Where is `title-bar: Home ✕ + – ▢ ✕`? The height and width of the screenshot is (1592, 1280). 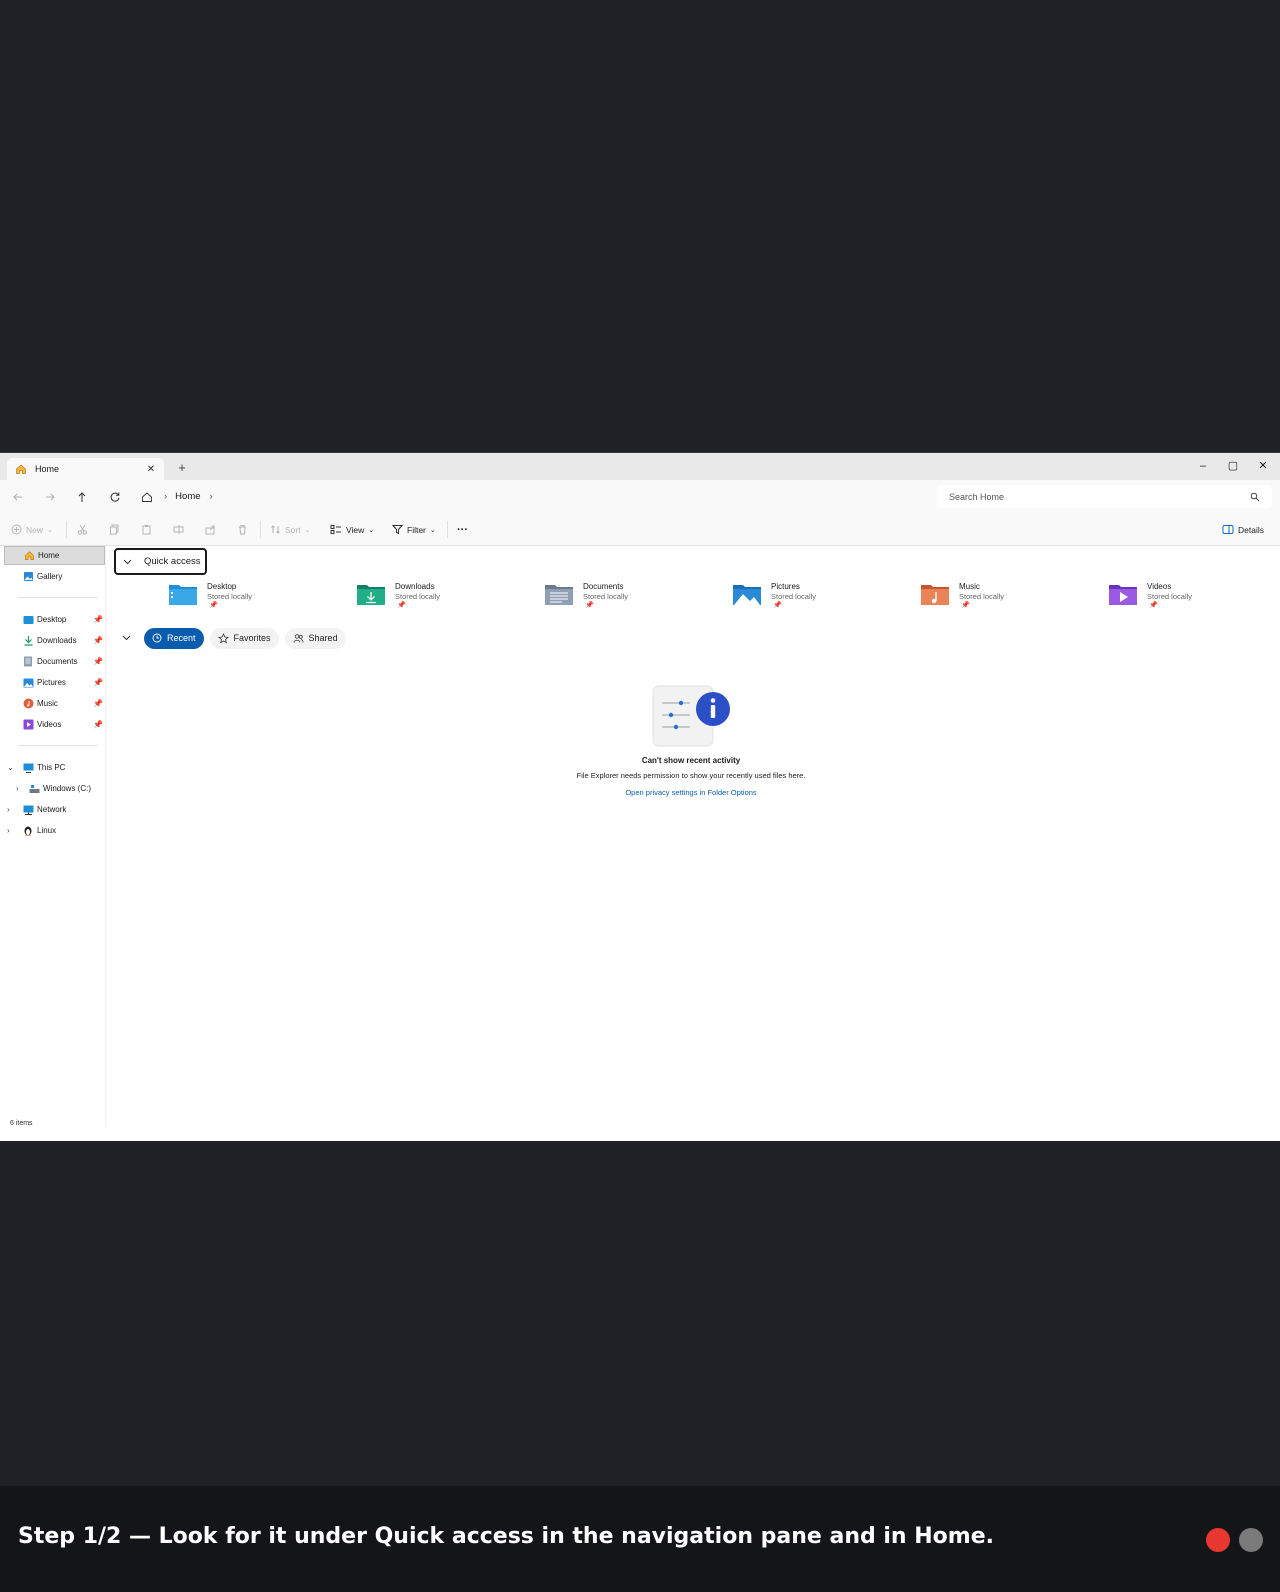 title-bar: Home ✕ + – ▢ ✕ is located at coordinates (640, 466).